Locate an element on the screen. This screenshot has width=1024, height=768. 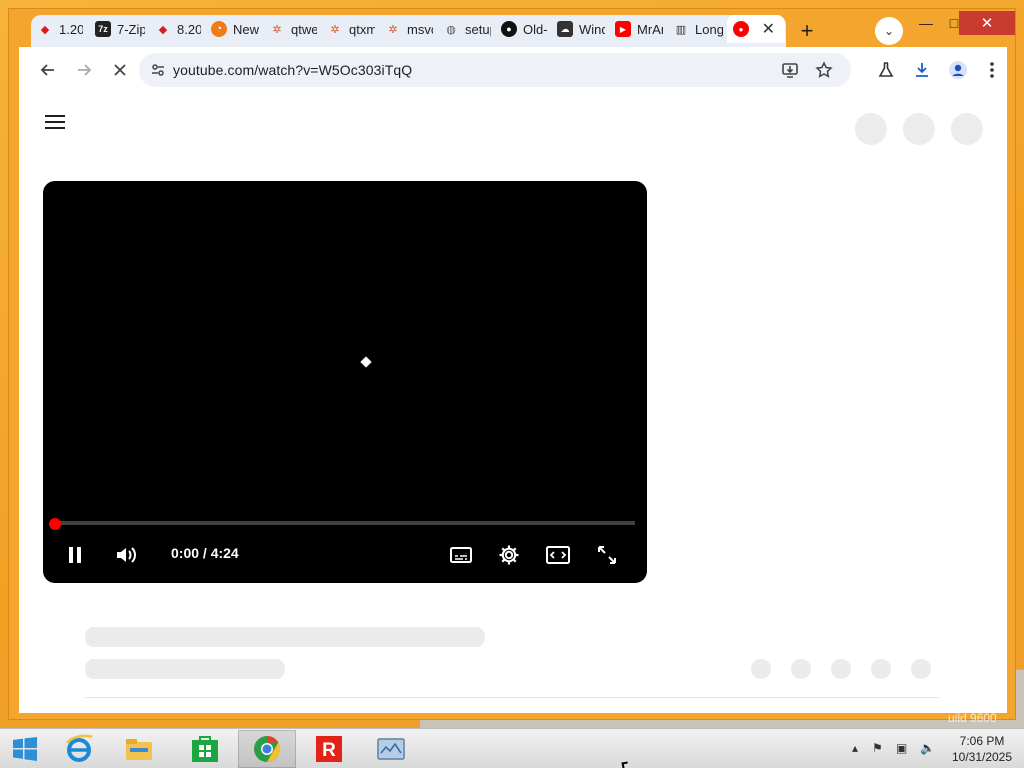
tab-label: Long is located at coordinates (709, 29).